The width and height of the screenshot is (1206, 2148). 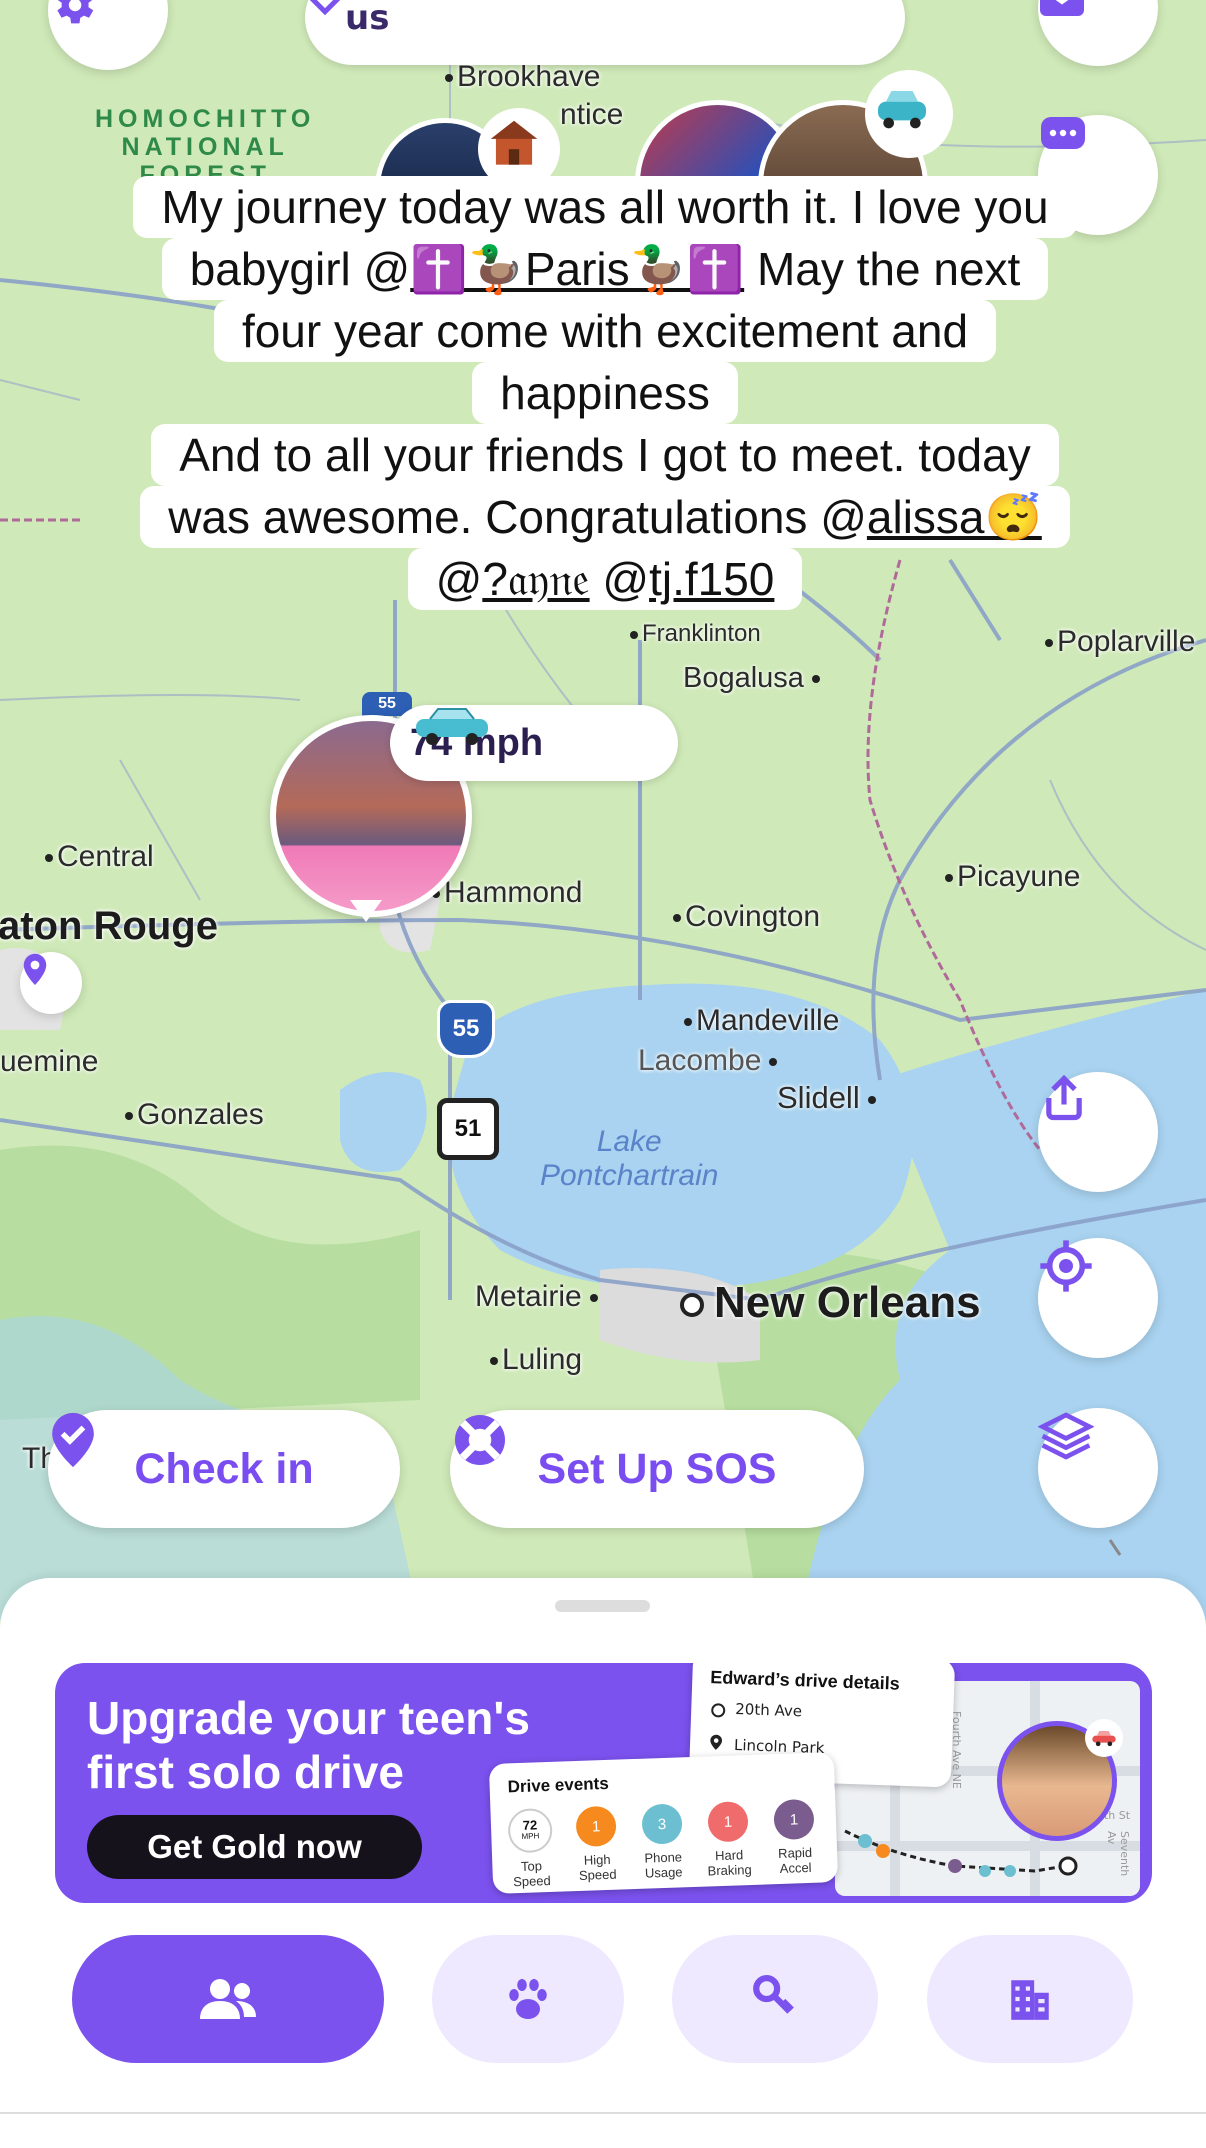 I want to click on place-picayune-text: Picayune, so click(x=1019, y=876).